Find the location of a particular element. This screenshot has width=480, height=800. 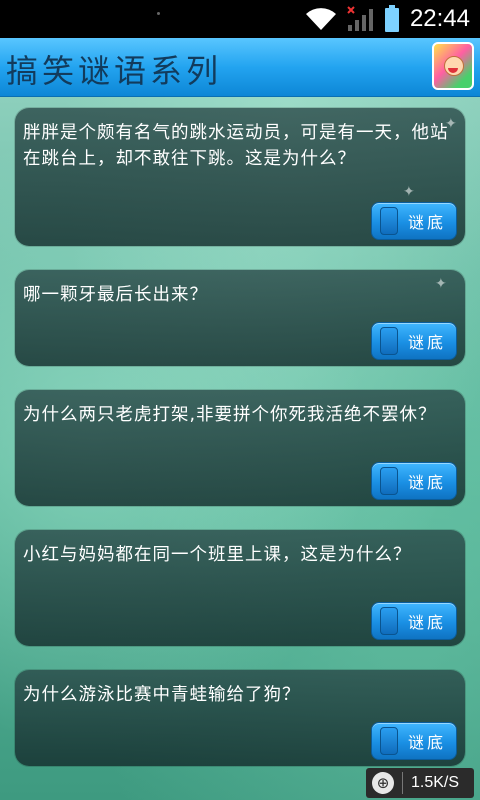

signal-icon is located at coordinates (361, 19).